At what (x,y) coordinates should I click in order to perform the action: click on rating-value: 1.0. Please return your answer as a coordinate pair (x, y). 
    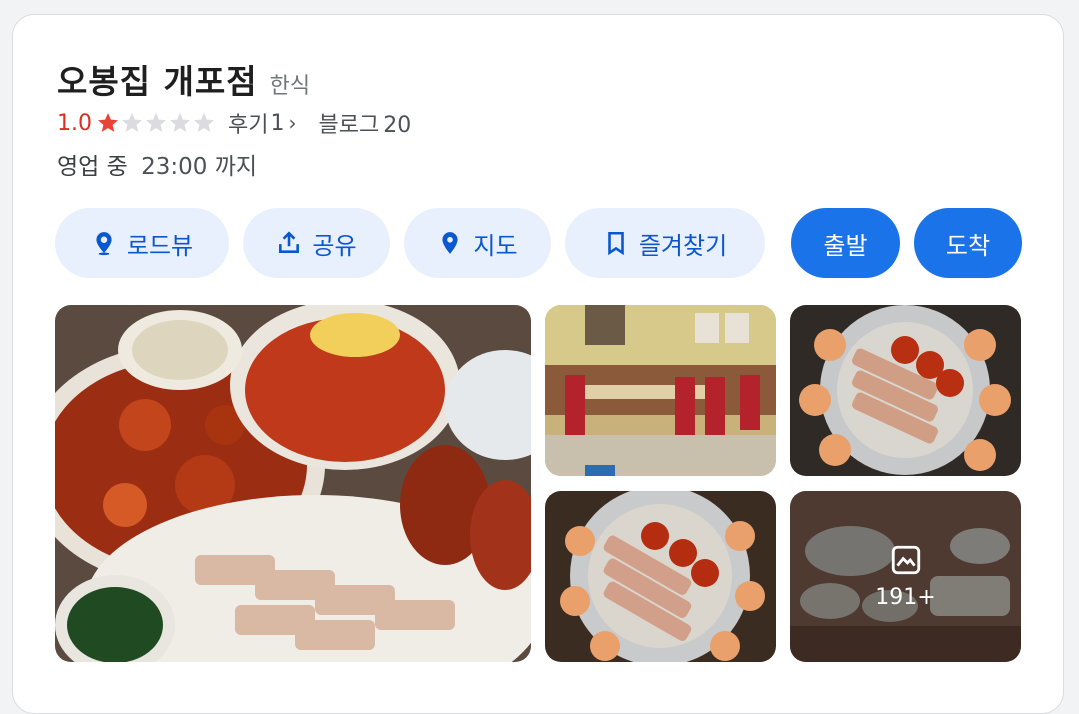
    Looking at the image, I should click on (74, 123).